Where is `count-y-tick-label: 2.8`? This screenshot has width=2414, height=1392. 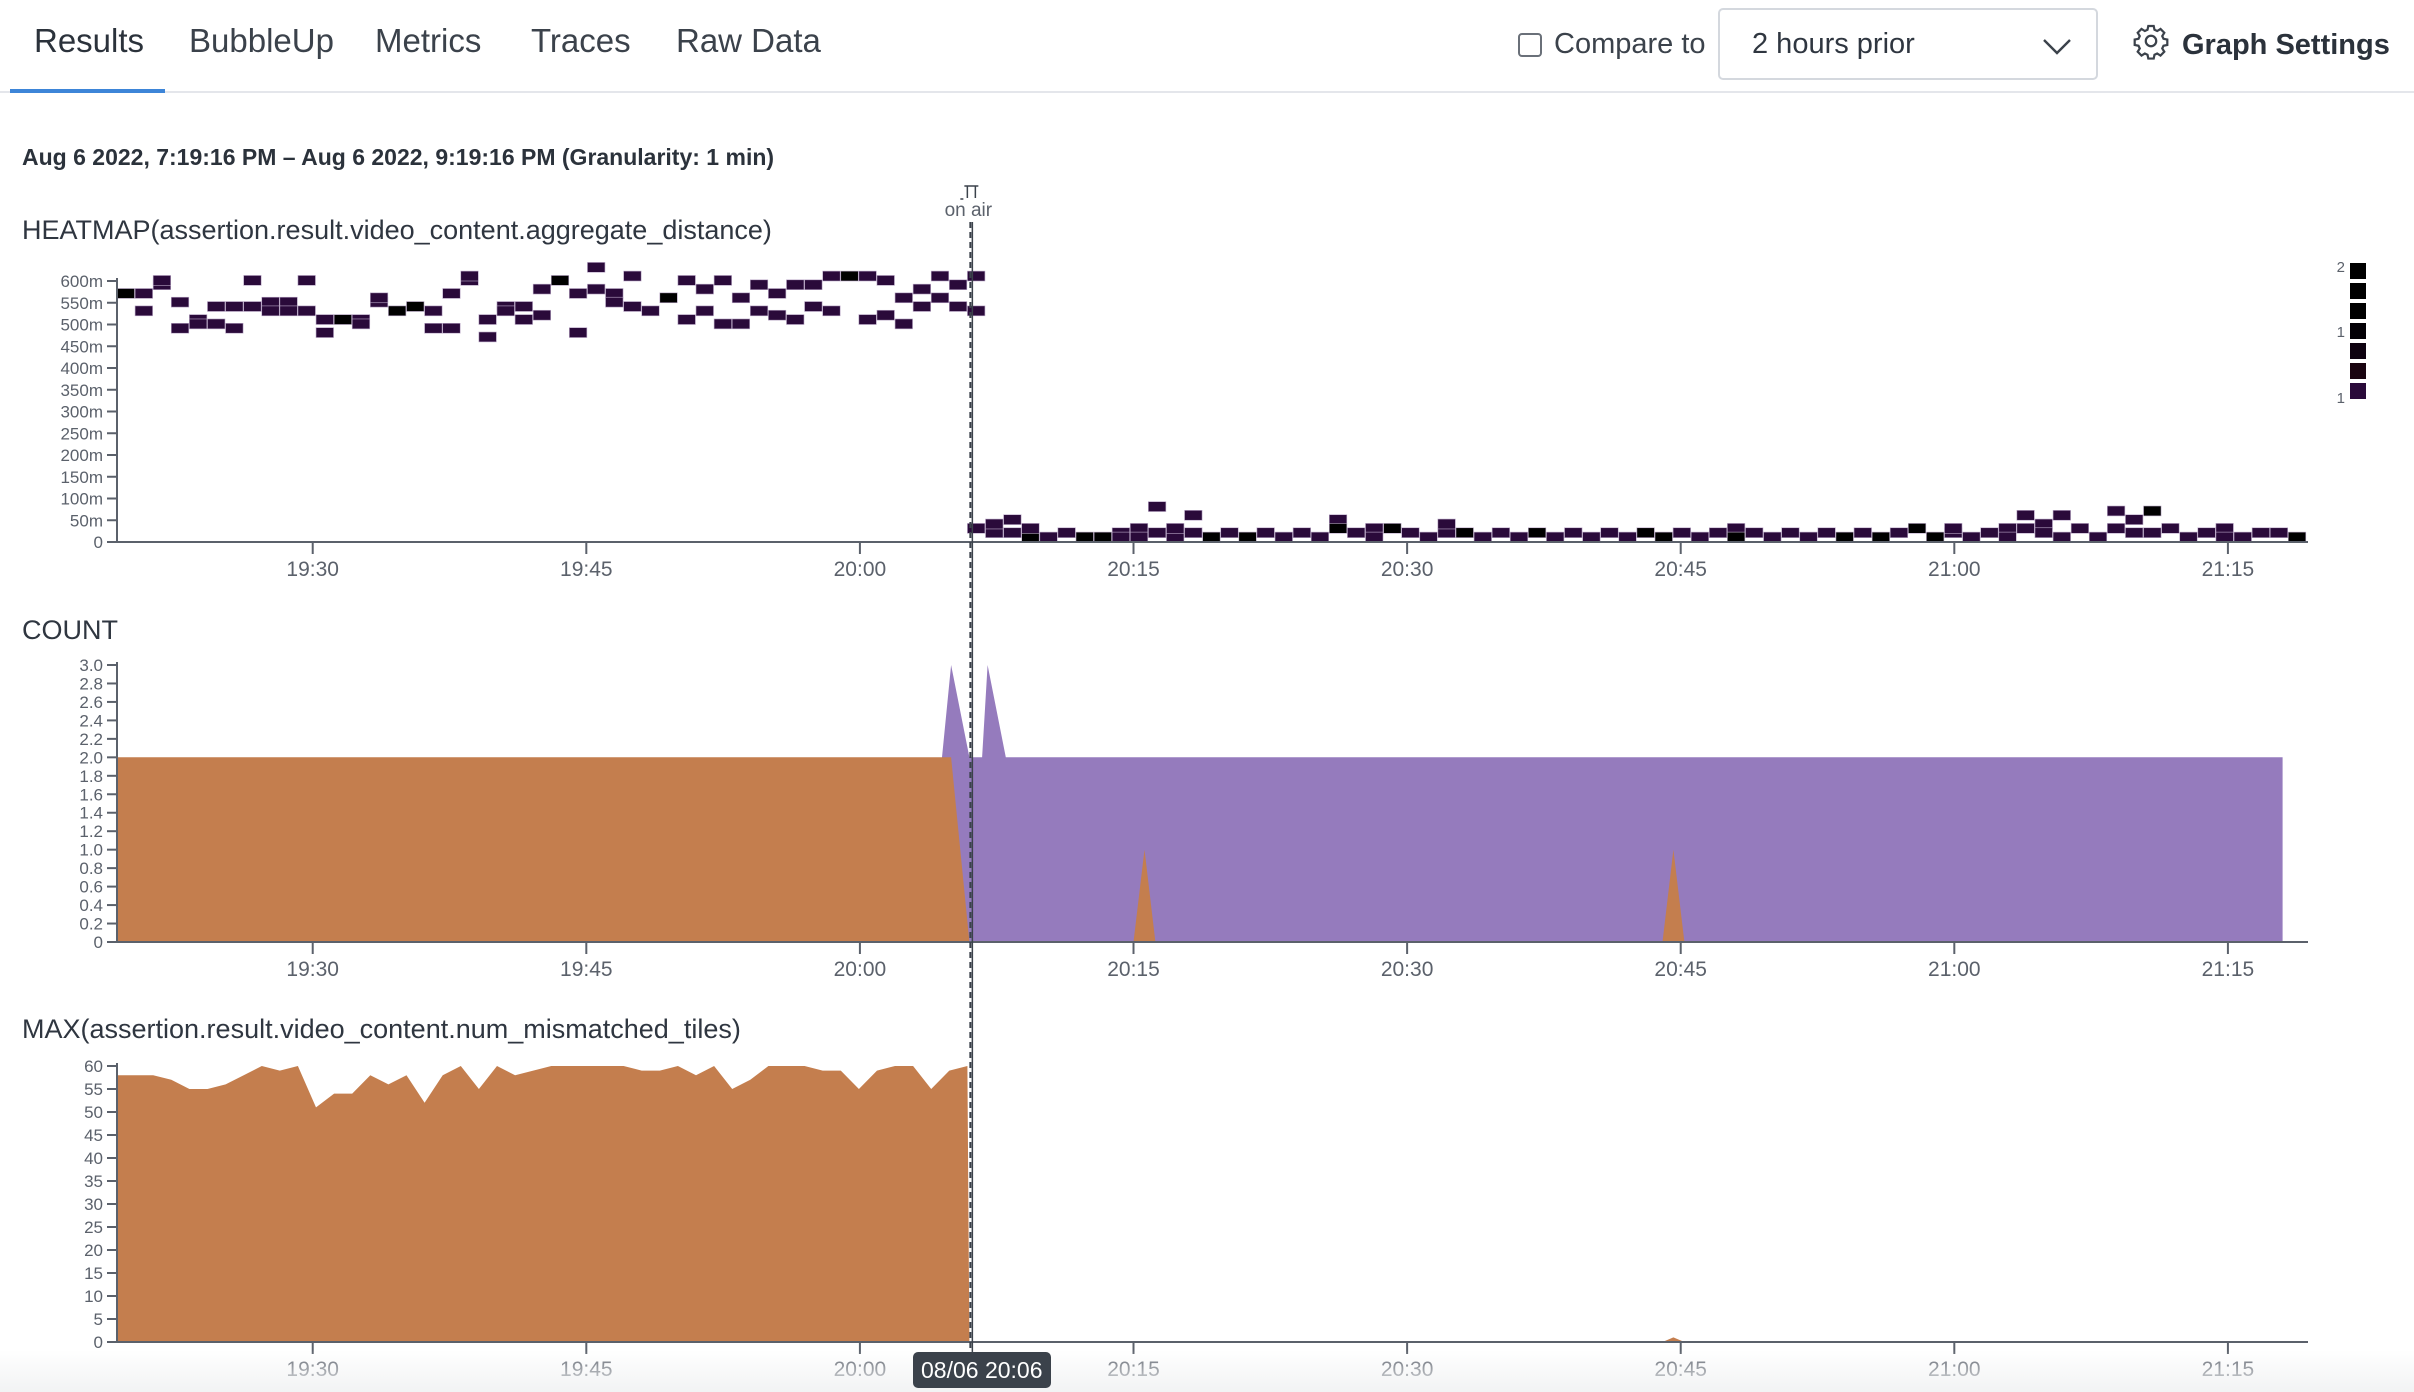 count-y-tick-label: 2.8 is located at coordinates (91, 683).